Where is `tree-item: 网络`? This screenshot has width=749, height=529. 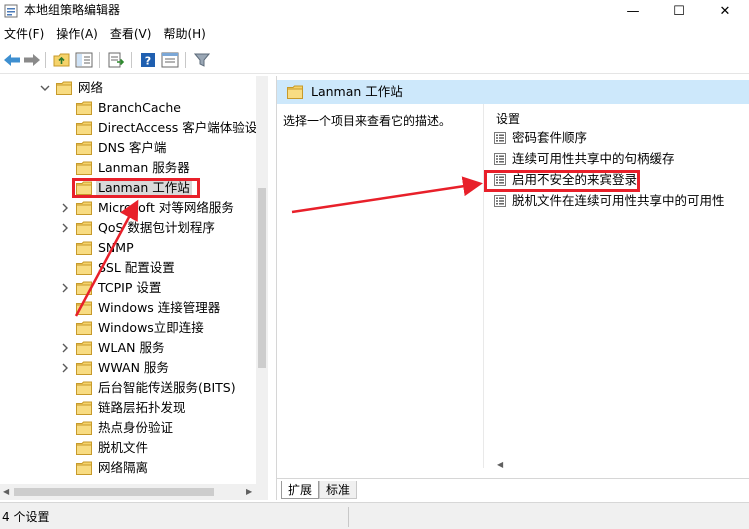
tree-item: 网络 is located at coordinates (128, 88).